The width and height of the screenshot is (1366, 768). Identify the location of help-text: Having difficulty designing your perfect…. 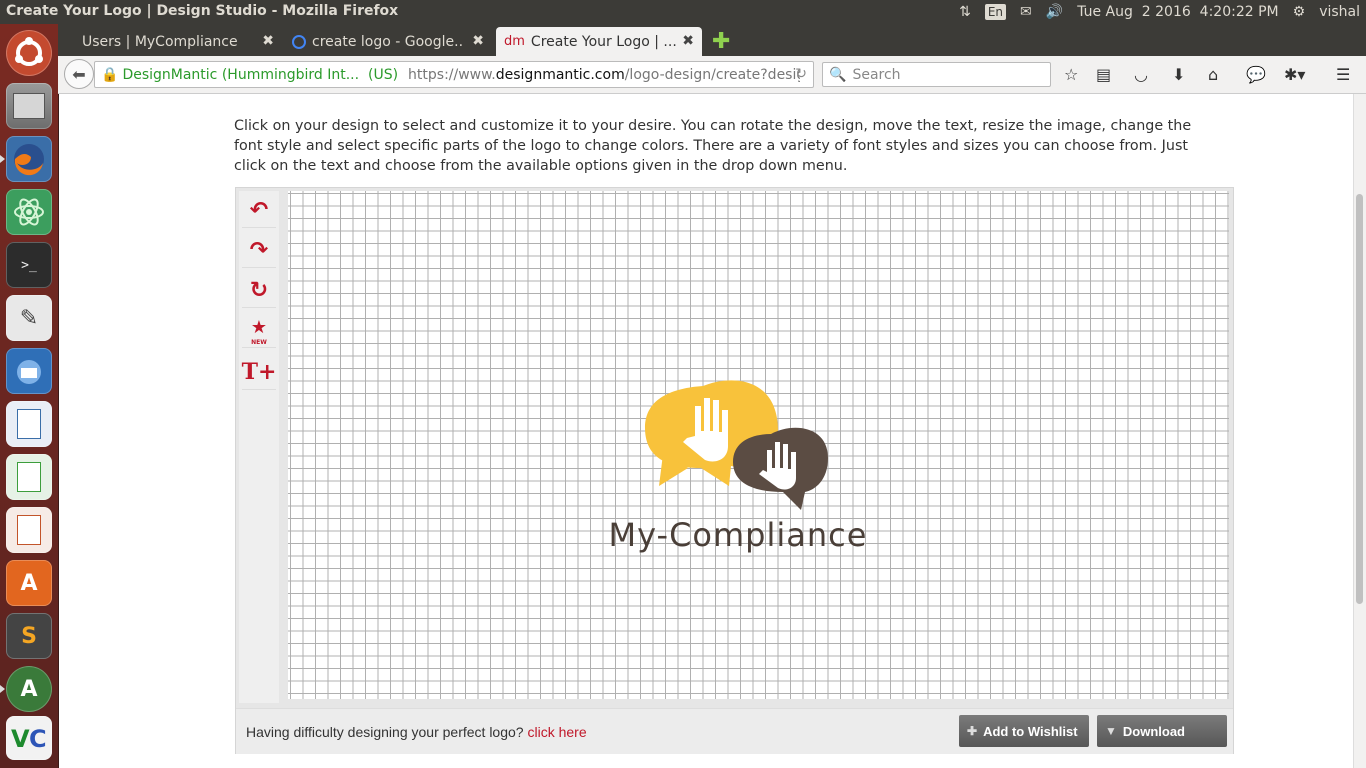
(416, 732).